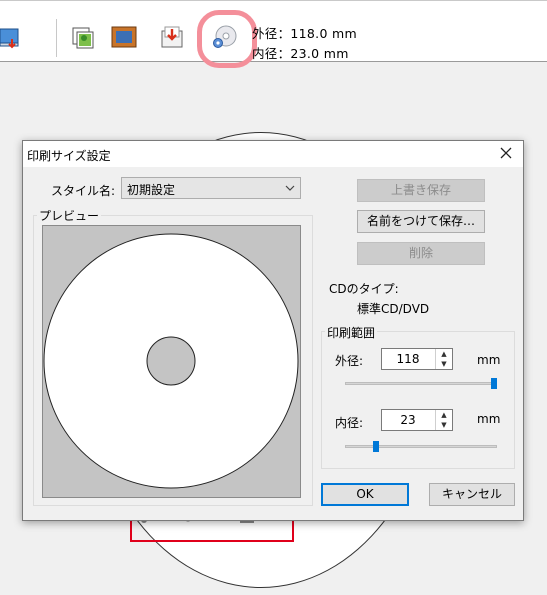 This screenshot has height=595, width=547. I want to click on toolbar: 外径：118.0 mm 内径：23.0 mm, so click(273, 34).